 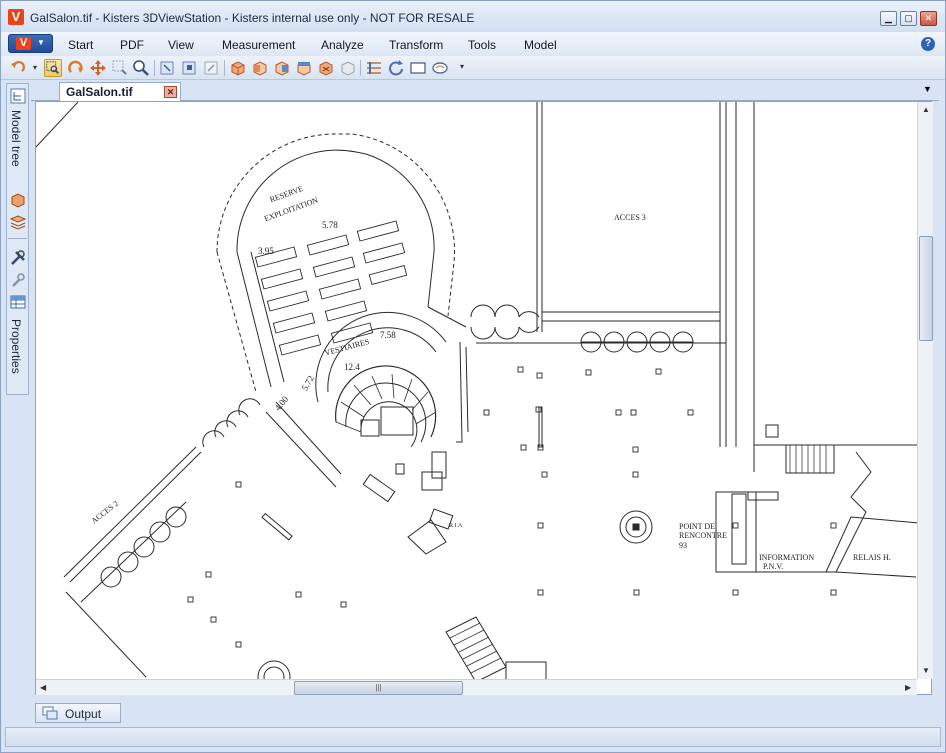 I want to click on tab-close-icon: ✕, so click(x=170, y=92).